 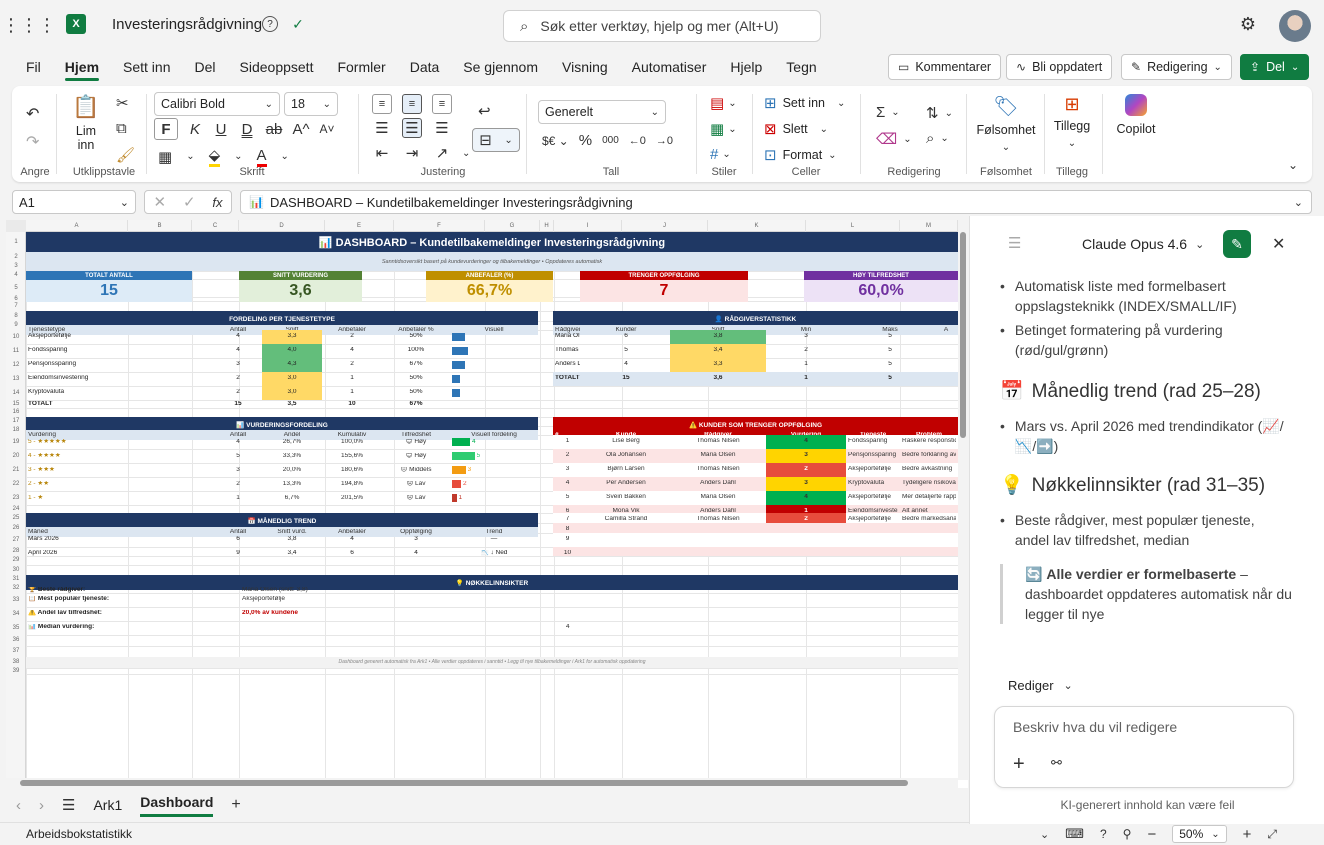 I want to click on conditional-format-button: ▤ ⌄, so click(x=723, y=103).